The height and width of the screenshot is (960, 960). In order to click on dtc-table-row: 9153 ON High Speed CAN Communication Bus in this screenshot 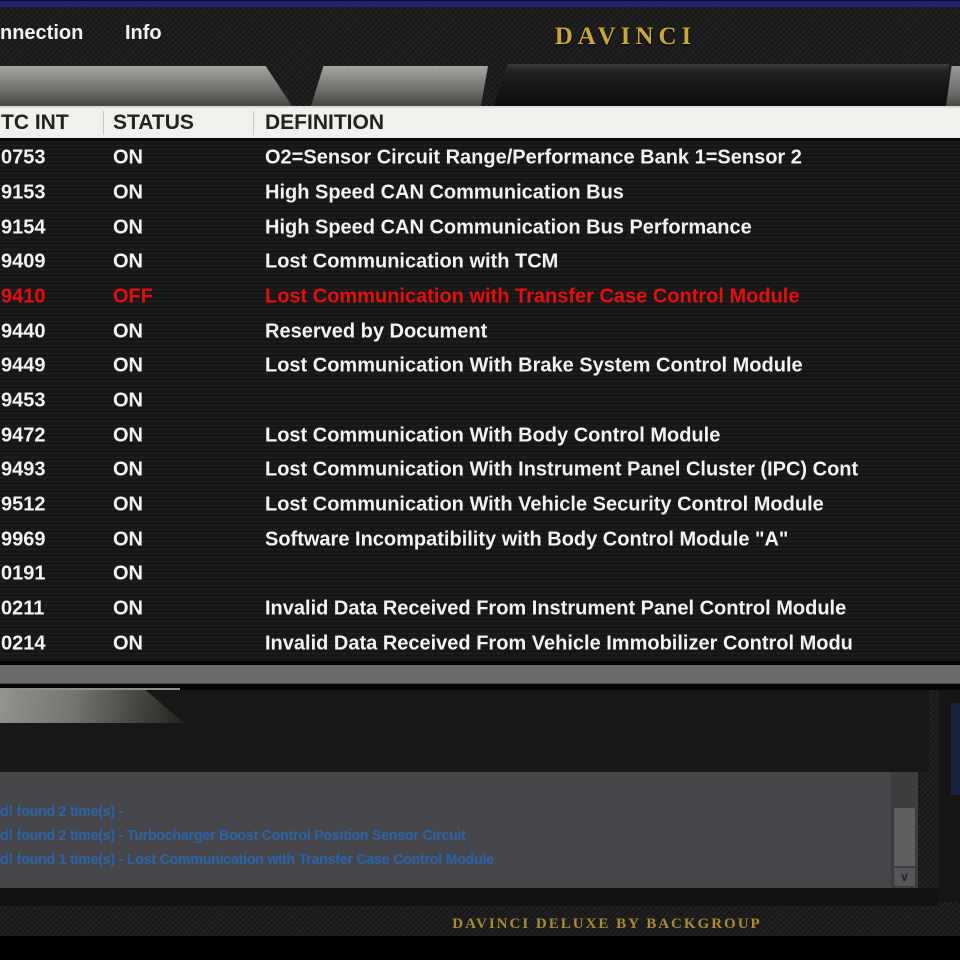, I will do `click(480, 193)`.